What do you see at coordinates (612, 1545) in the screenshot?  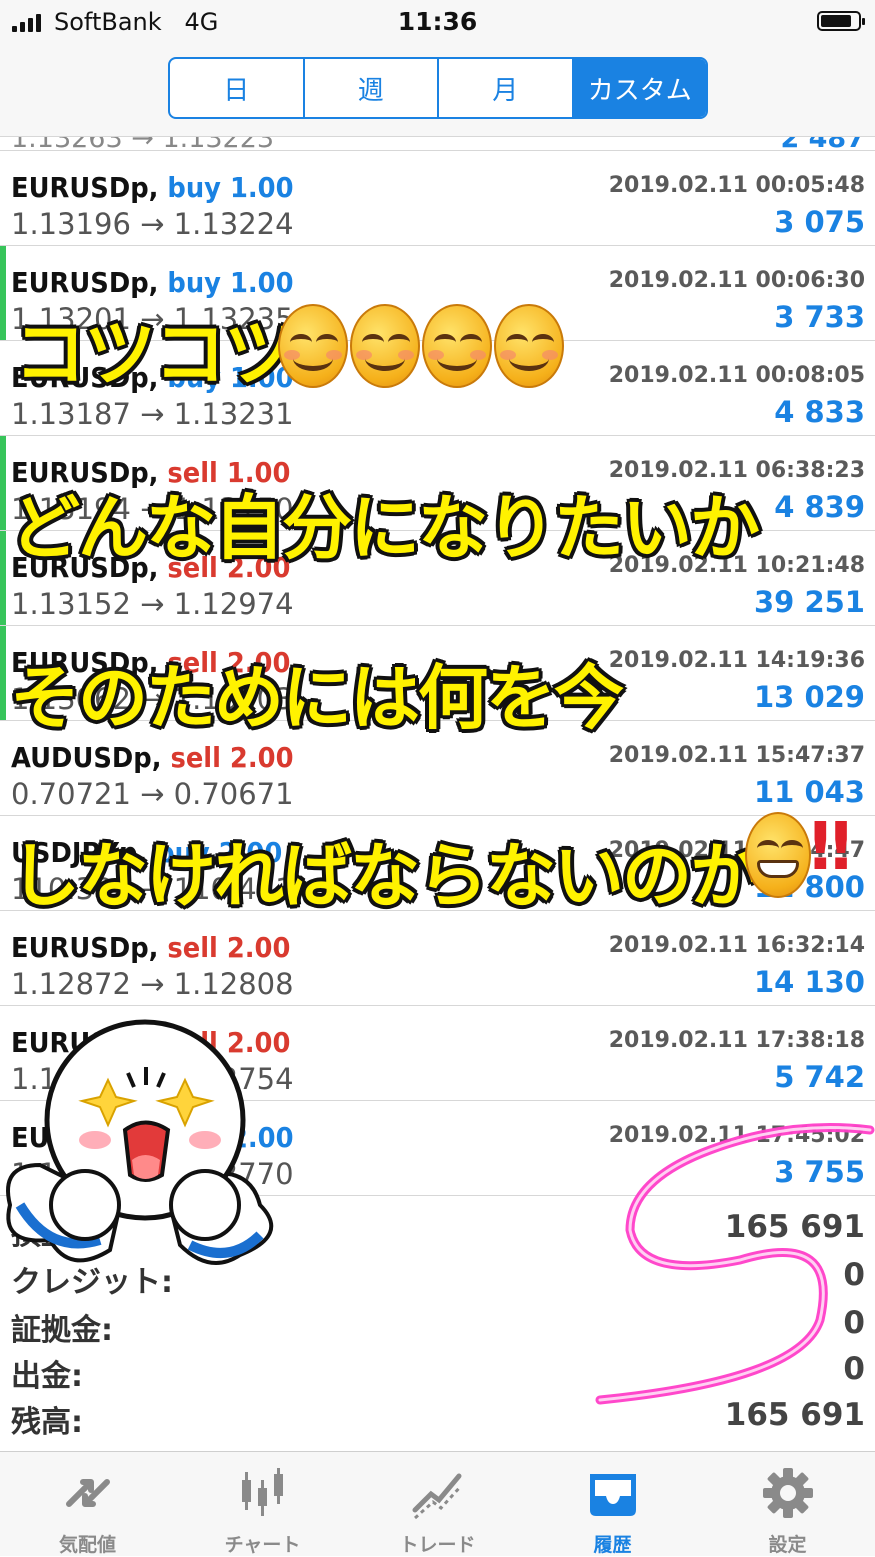 I see `tab-label: 履歴` at bounding box center [612, 1545].